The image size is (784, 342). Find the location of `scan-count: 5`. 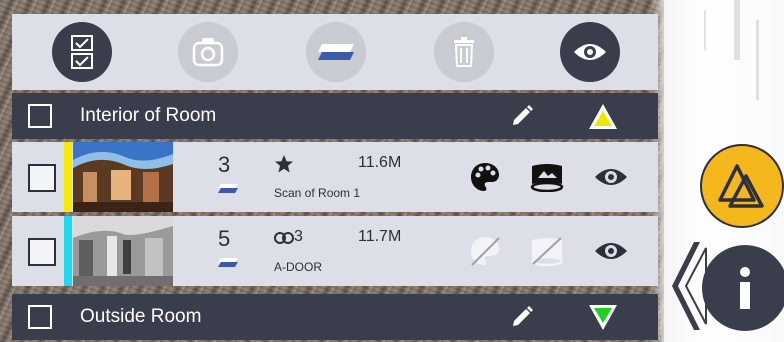

scan-count: 5 is located at coordinates (224, 238).